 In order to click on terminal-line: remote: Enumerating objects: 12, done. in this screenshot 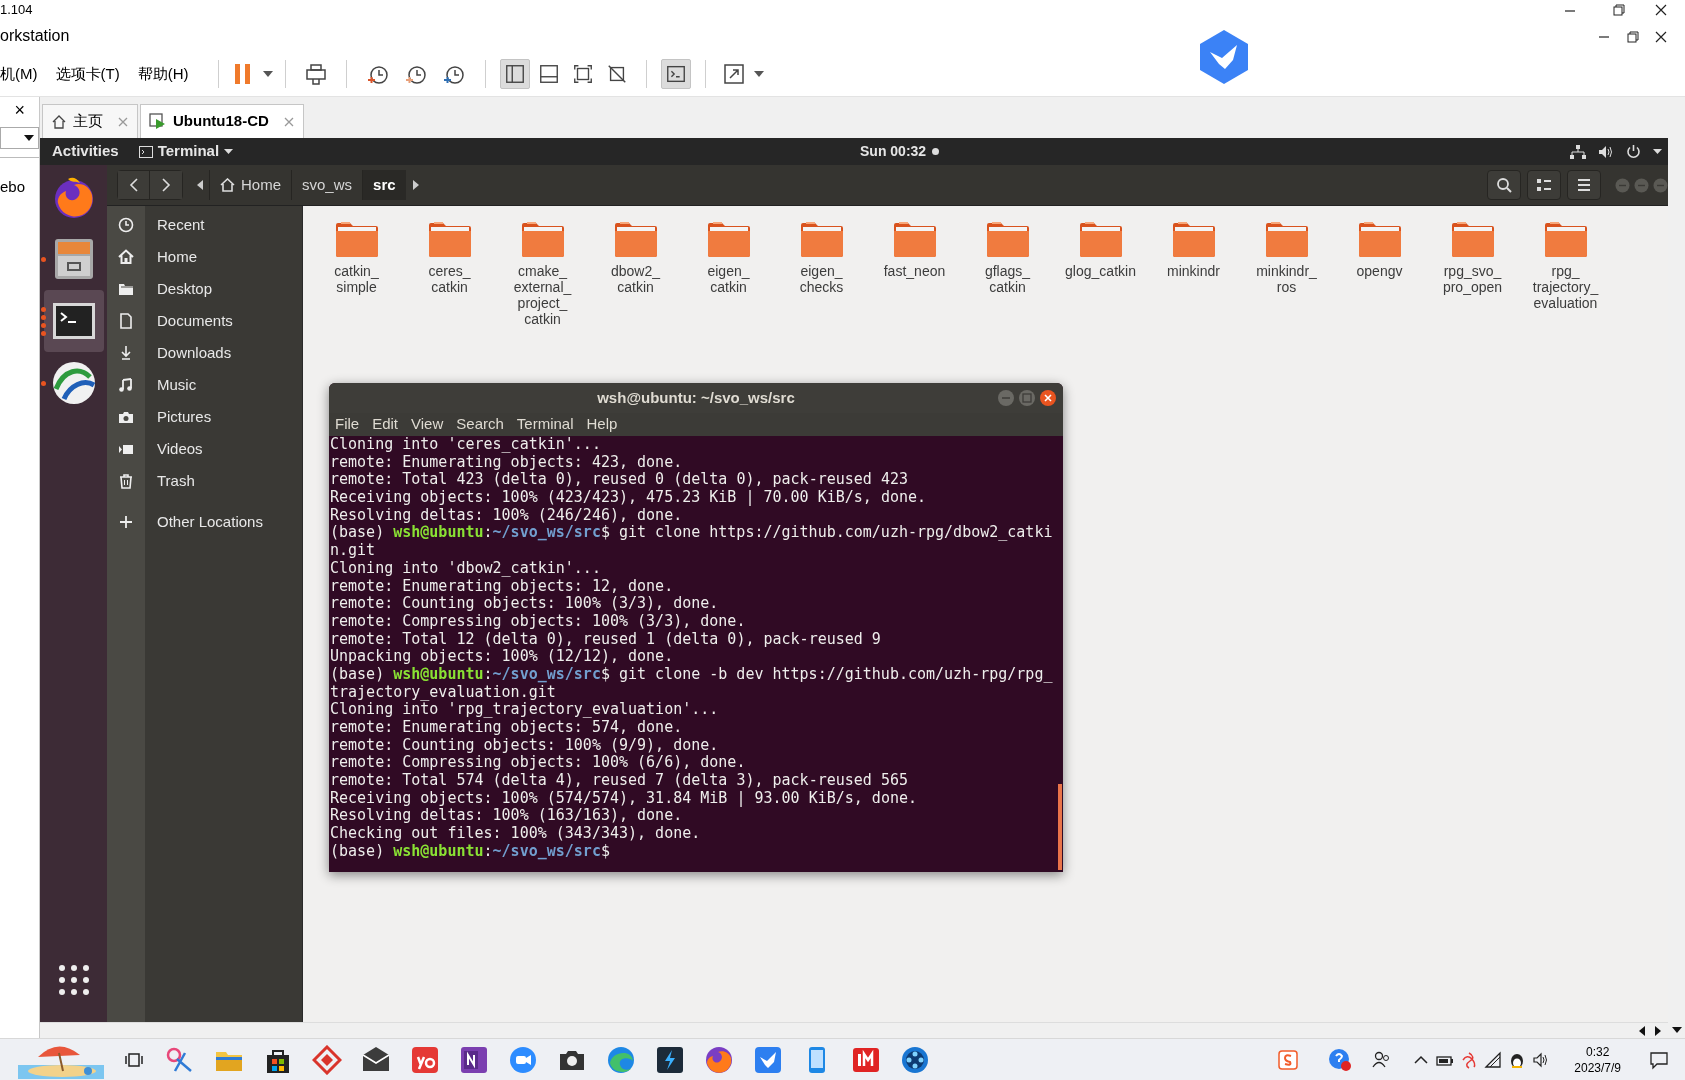, I will do `click(502, 586)`.